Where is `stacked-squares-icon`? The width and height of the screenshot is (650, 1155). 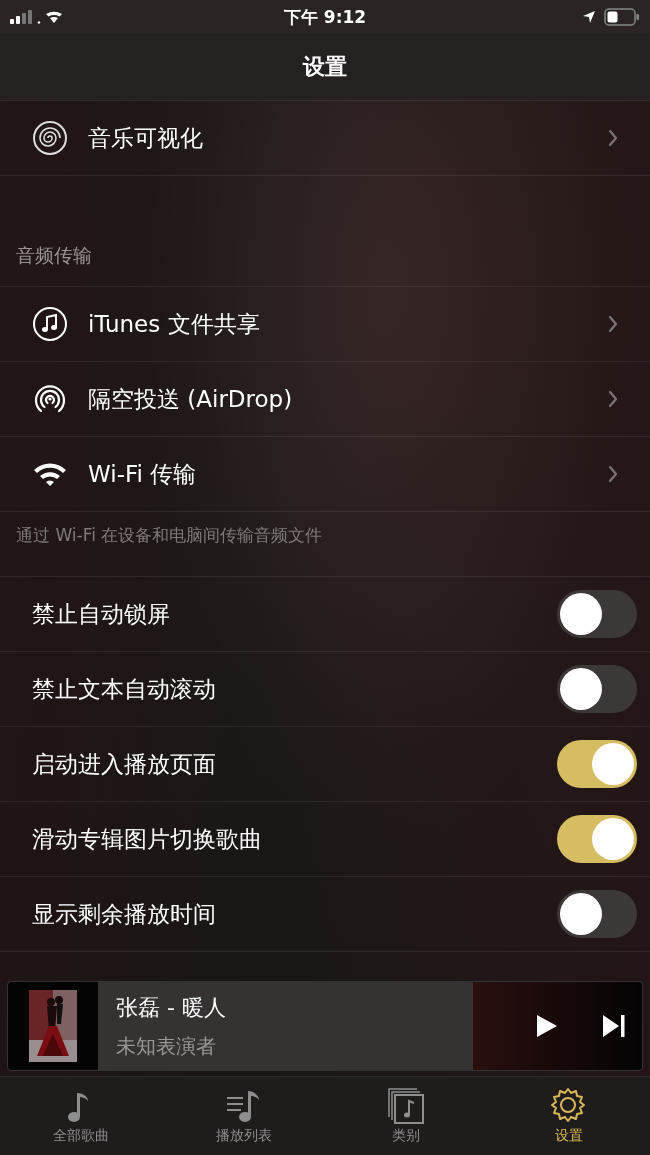
stacked-squares-icon is located at coordinates (406, 1106).